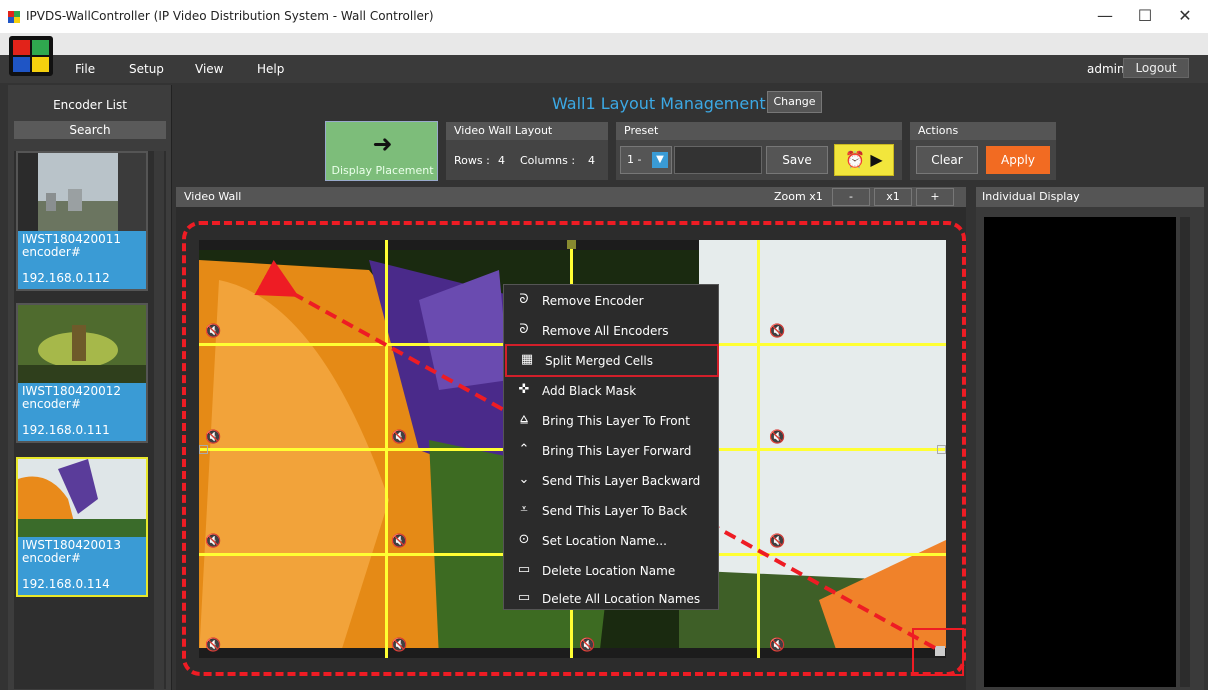 The height and width of the screenshot is (690, 1208). I want to click on individual-display-panel, so click(1090, 448).